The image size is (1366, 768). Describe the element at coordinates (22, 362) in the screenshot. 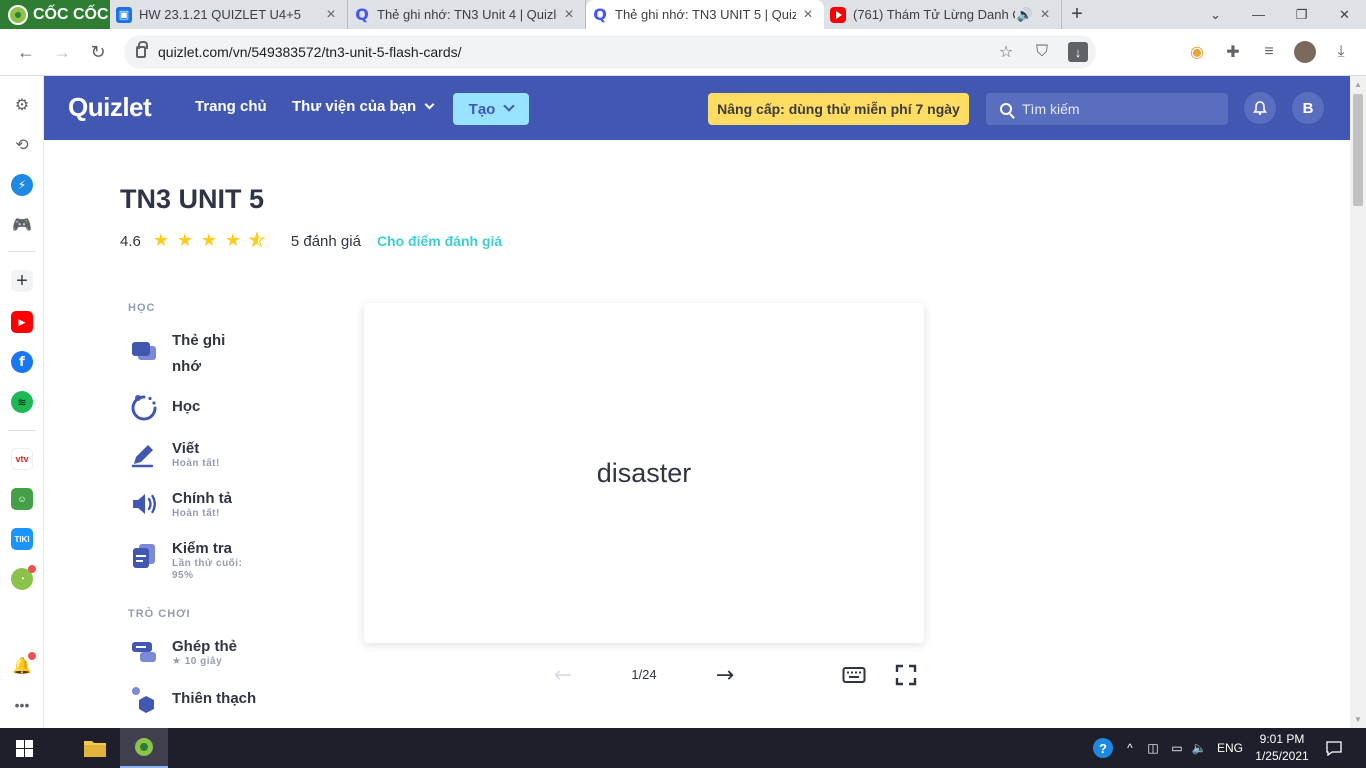

I see `facebook-icon: f` at that location.